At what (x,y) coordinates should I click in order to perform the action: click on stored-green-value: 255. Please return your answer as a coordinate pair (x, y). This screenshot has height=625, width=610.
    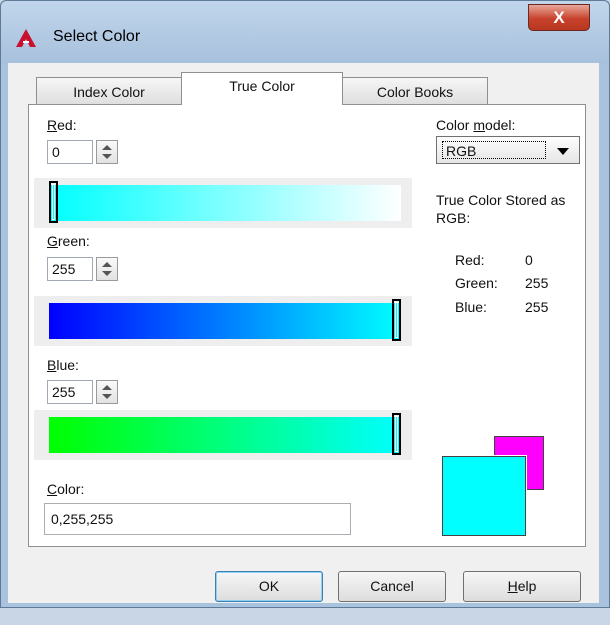
    Looking at the image, I should click on (537, 283).